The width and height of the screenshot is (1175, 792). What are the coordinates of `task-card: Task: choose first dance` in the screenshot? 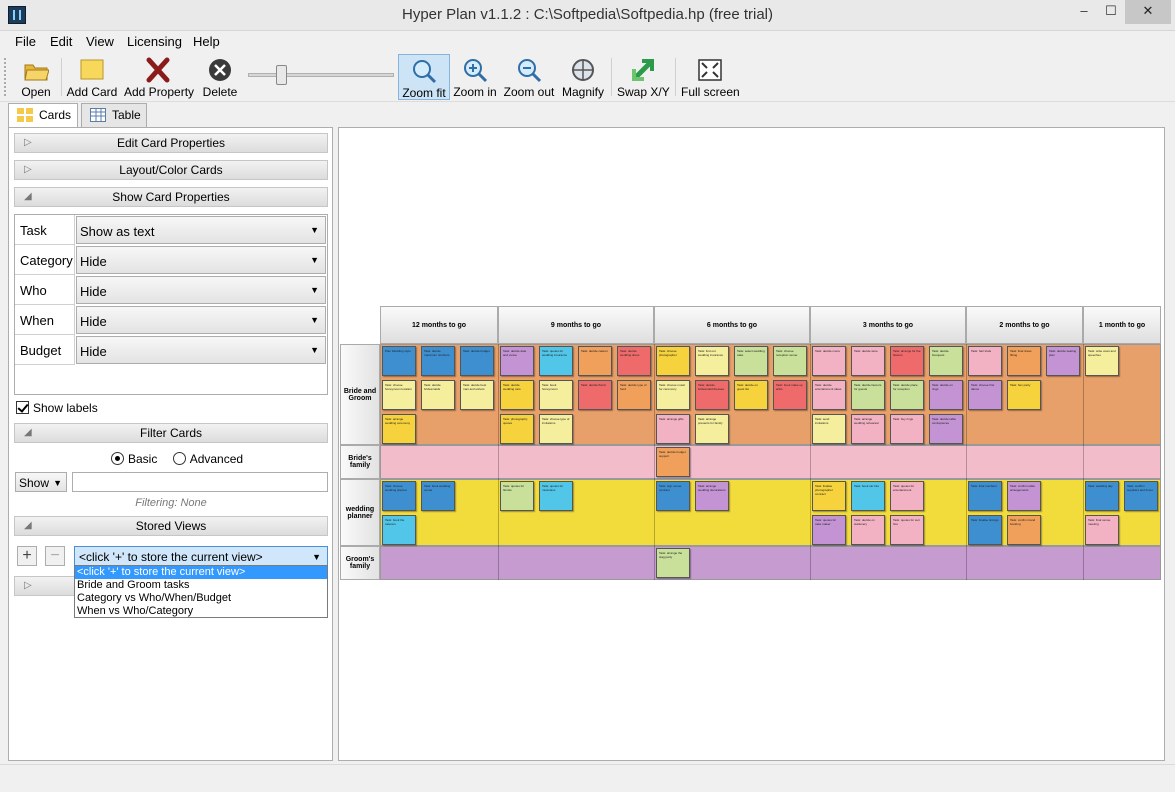 It's located at (985, 395).